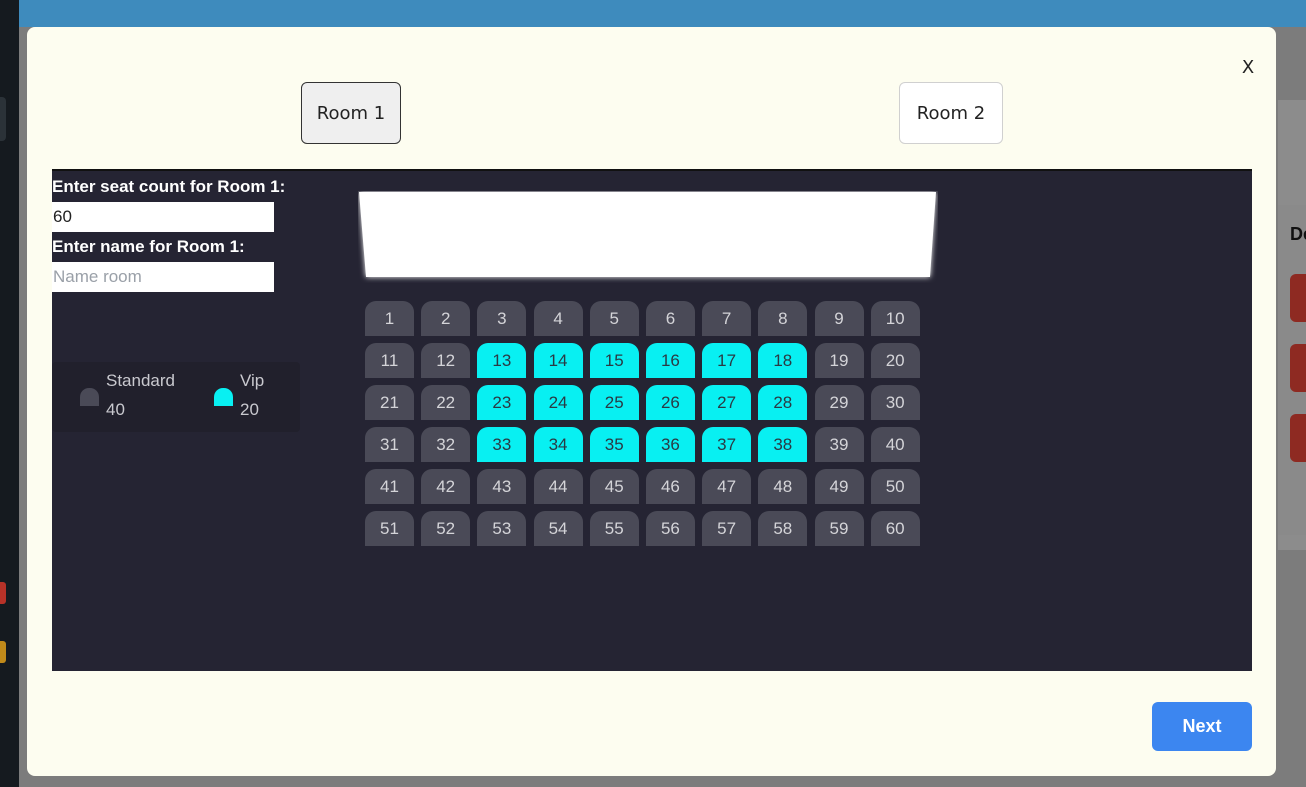  Describe the element at coordinates (446, 486) in the screenshot. I see `seat-standard: 42` at that location.